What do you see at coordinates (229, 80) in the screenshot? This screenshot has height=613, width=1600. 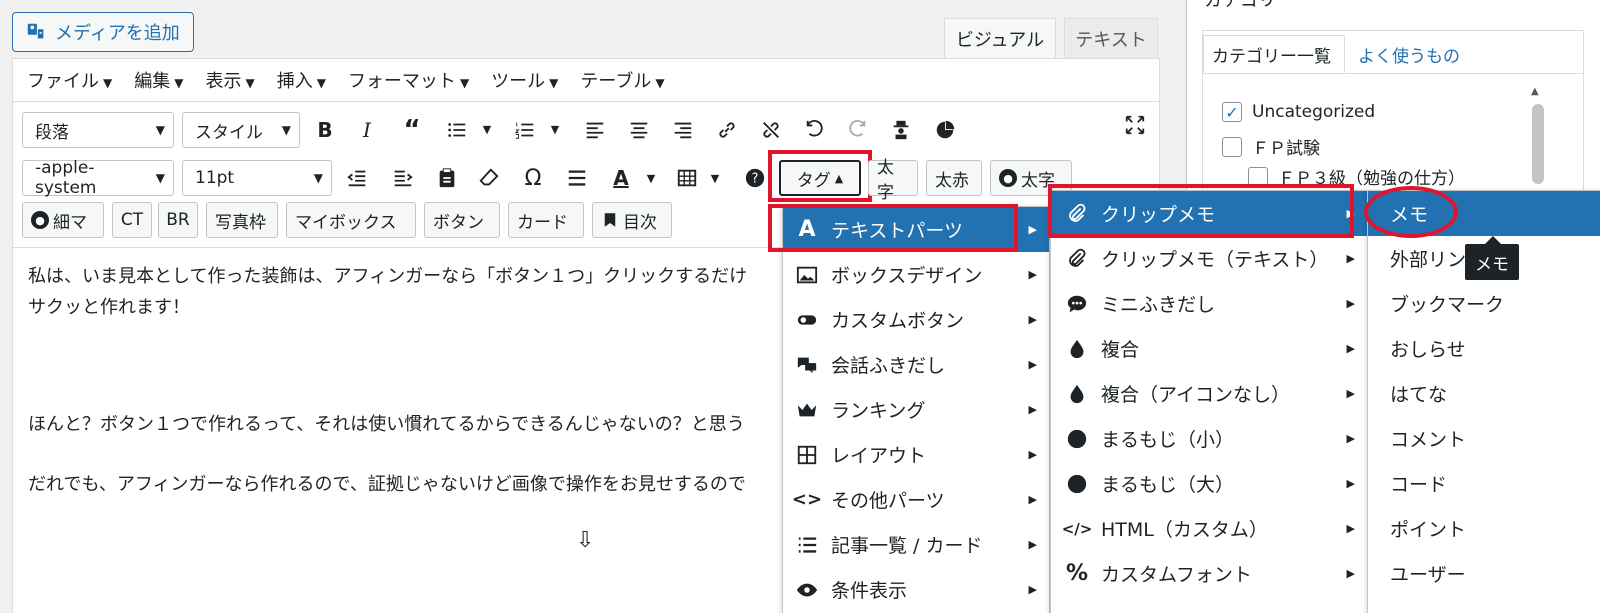 I see `menu-view: 表示 ▼` at bounding box center [229, 80].